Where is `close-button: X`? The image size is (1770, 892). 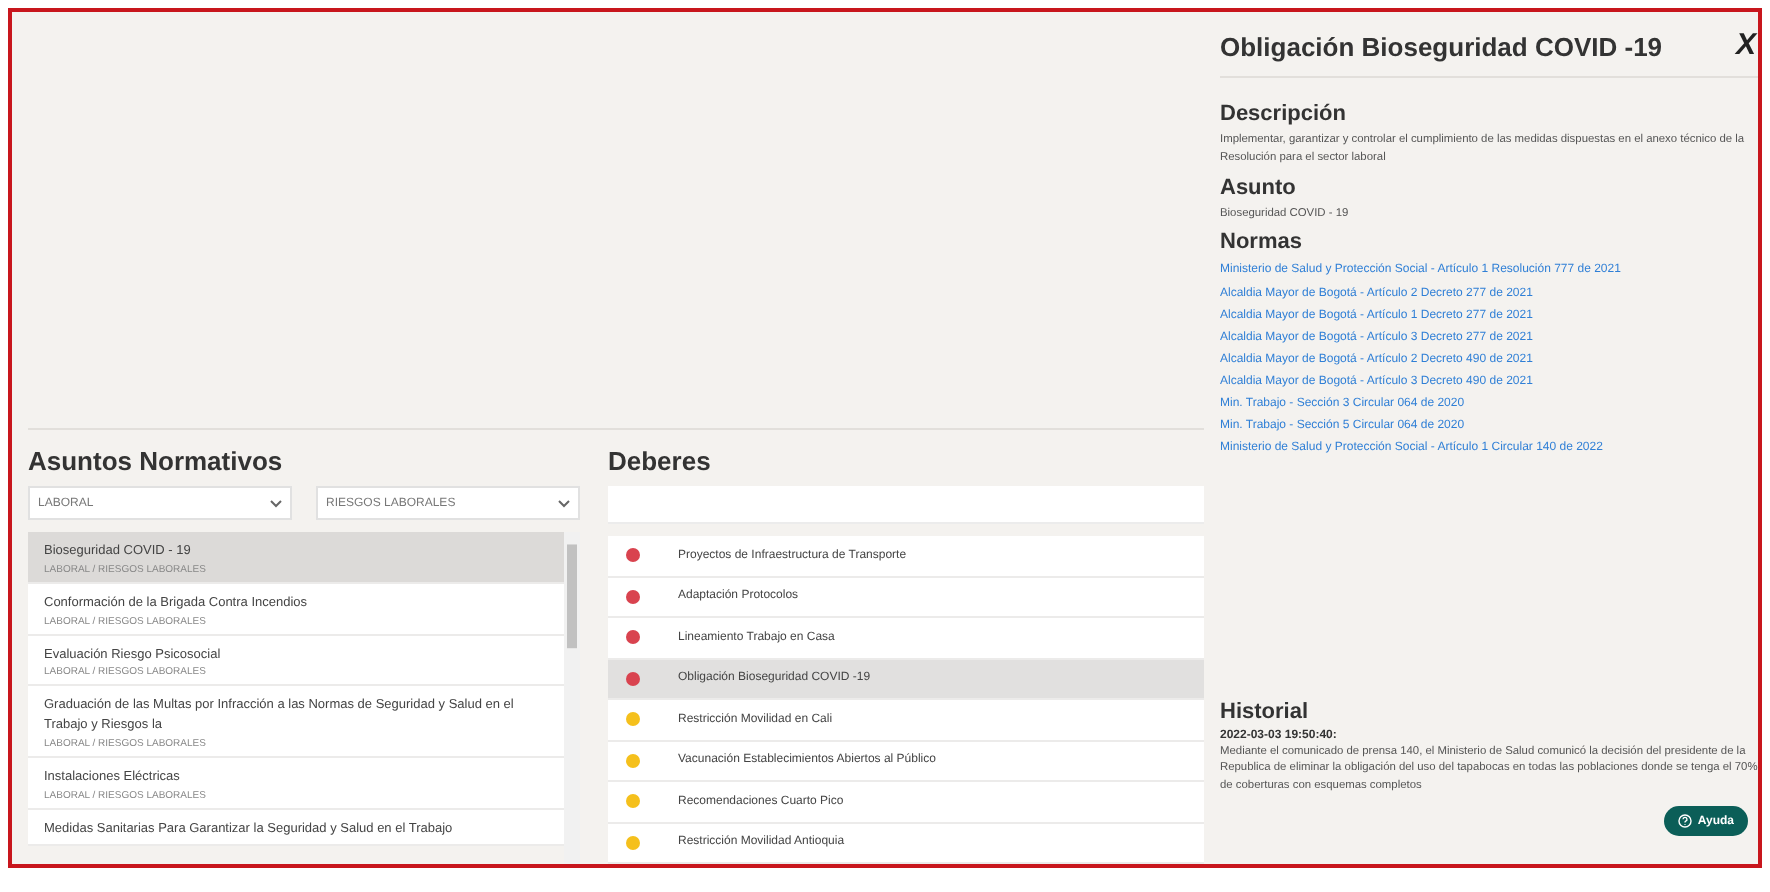 close-button: X is located at coordinates (1746, 46).